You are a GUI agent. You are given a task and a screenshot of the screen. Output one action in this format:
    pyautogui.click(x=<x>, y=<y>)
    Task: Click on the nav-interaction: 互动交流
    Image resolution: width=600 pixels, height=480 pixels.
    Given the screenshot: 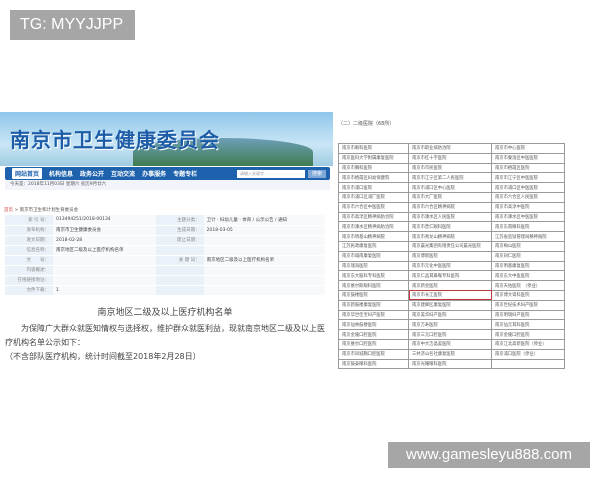 What is the action you would take?
    pyautogui.click(x=123, y=173)
    